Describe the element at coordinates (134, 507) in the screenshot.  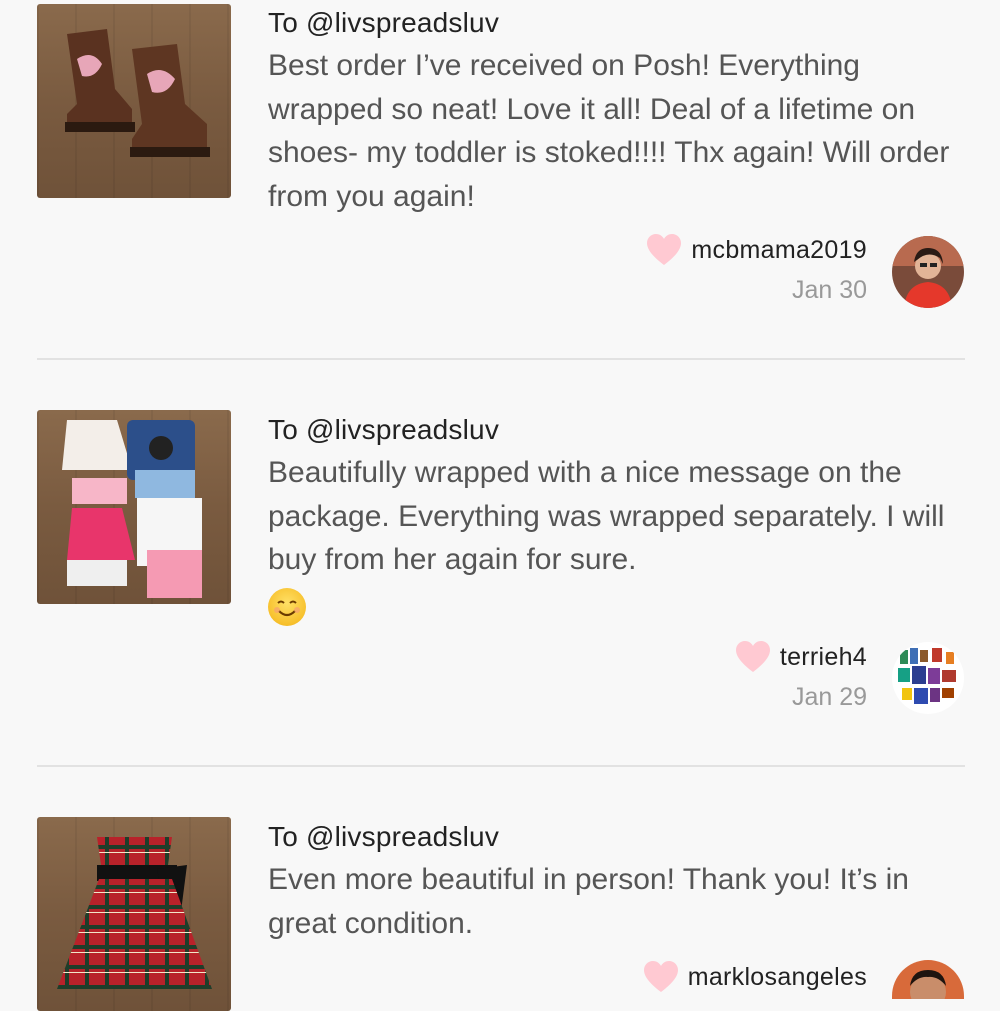
I see `girls-clothing-lot-photo` at that location.